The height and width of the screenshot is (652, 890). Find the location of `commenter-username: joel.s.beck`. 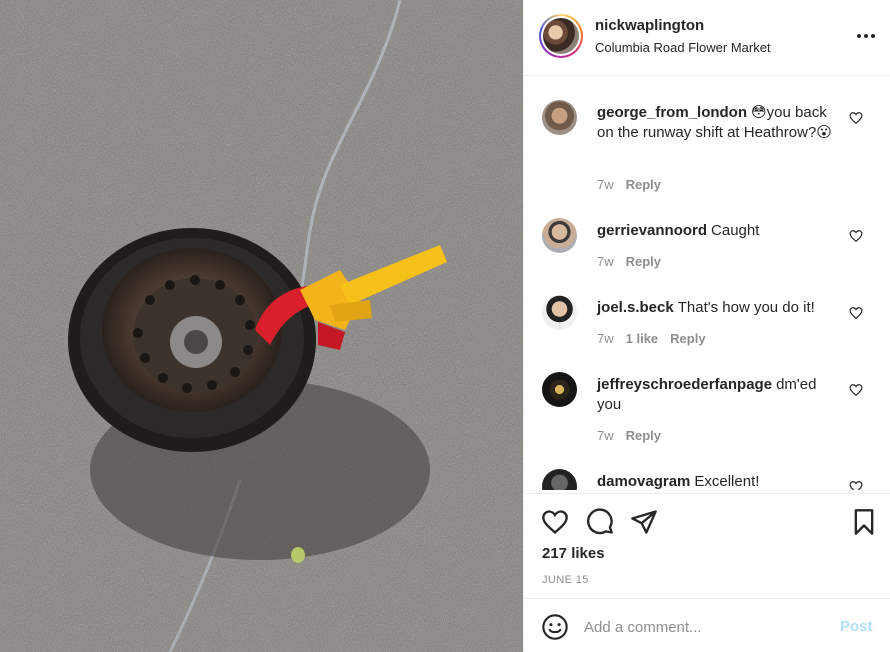

commenter-username: joel.s.beck is located at coordinates (635, 307).